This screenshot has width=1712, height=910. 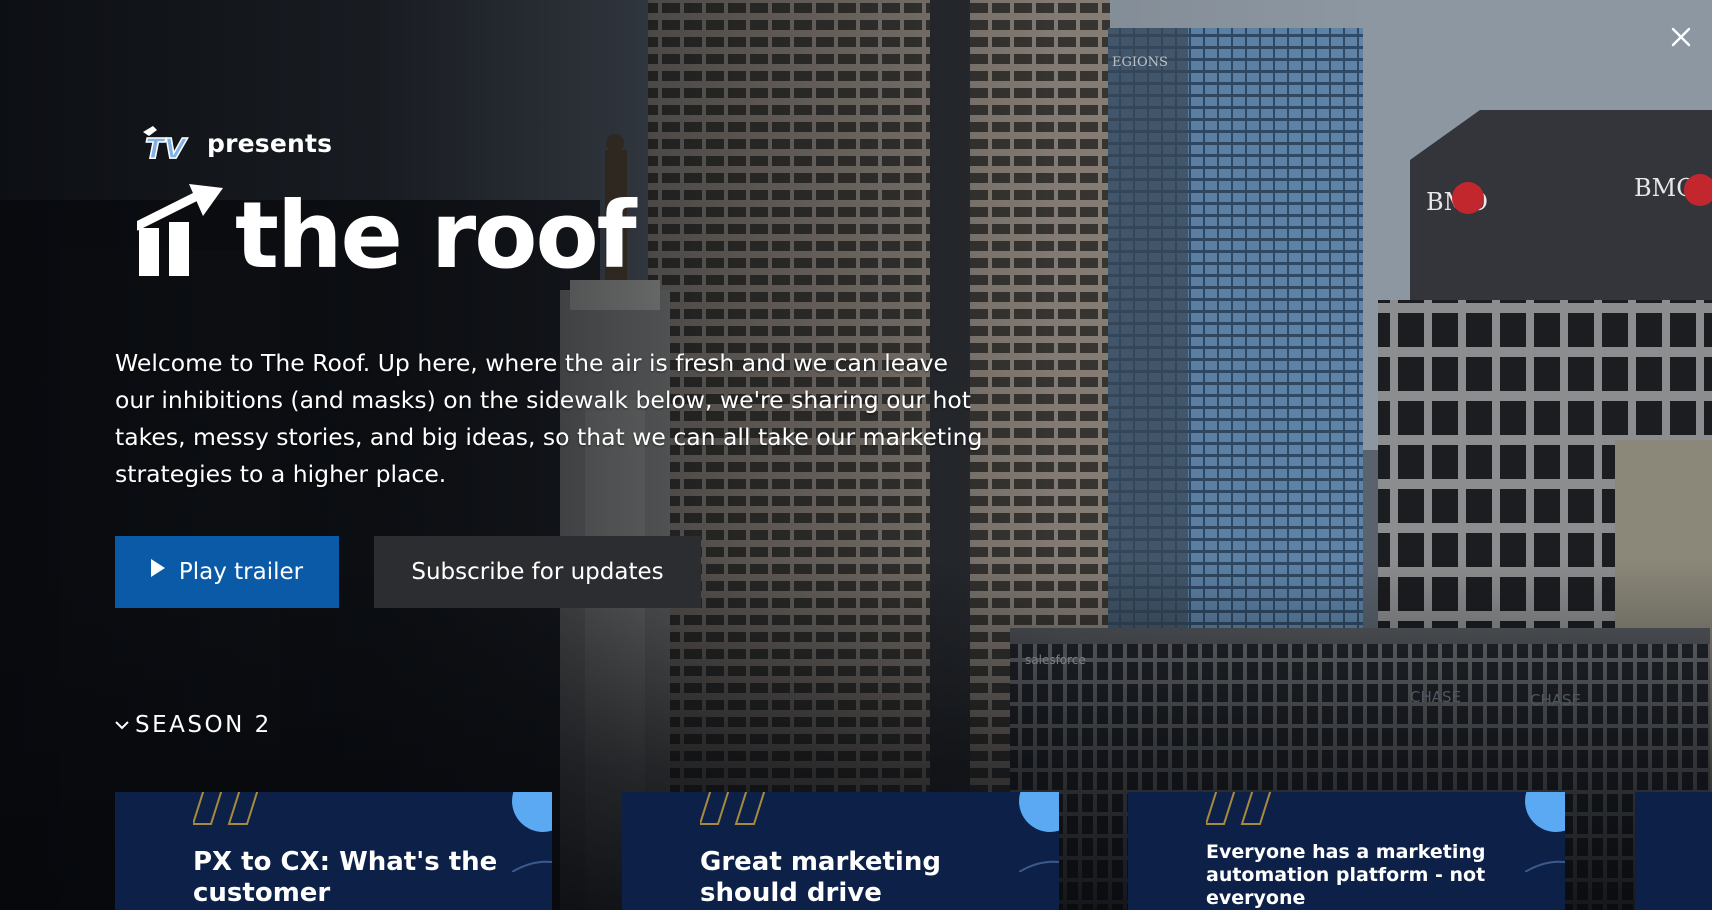 I want to click on episode-card: PX to CX: What's the customer, so click(x=333, y=851).